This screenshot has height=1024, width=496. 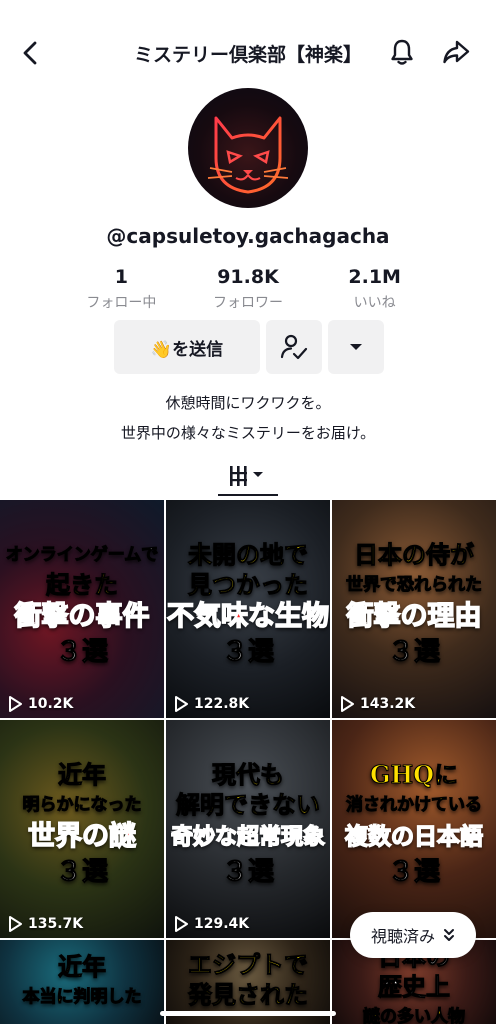 I want to click on tab-underline, so click(x=248, y=495).